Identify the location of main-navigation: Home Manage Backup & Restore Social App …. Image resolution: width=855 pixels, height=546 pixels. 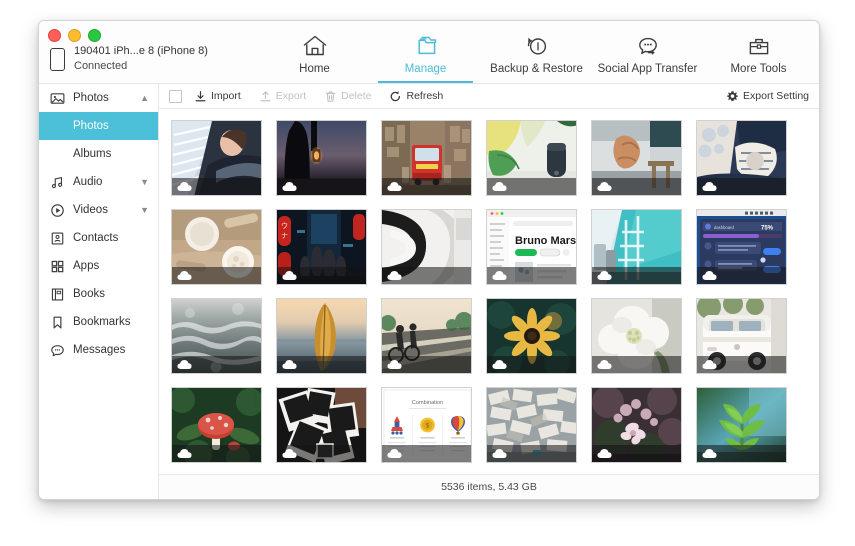
(539, 52).